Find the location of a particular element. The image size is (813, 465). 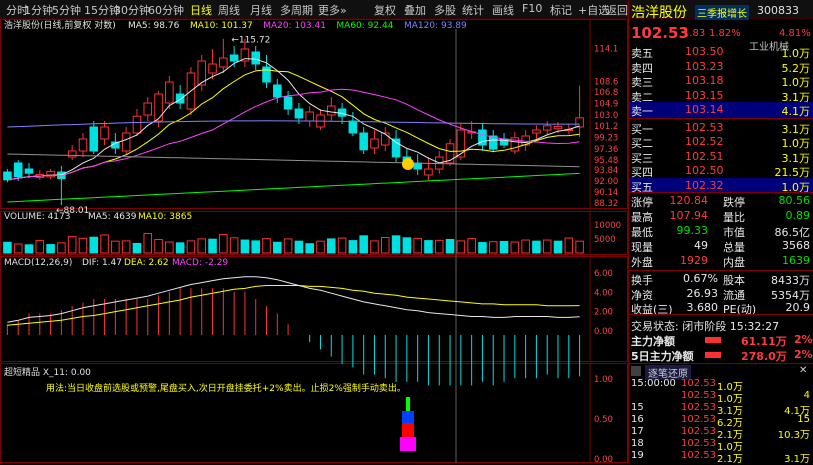

ma-label-0: MA5: 98.76 is located at coordinates (154, 26).